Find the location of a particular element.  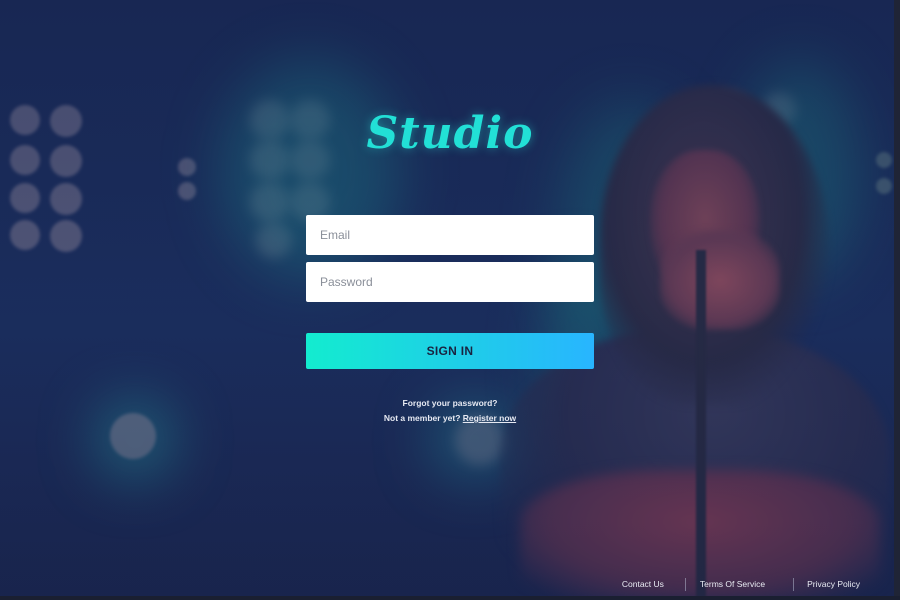

email-field is located at coordinates (450, 235).